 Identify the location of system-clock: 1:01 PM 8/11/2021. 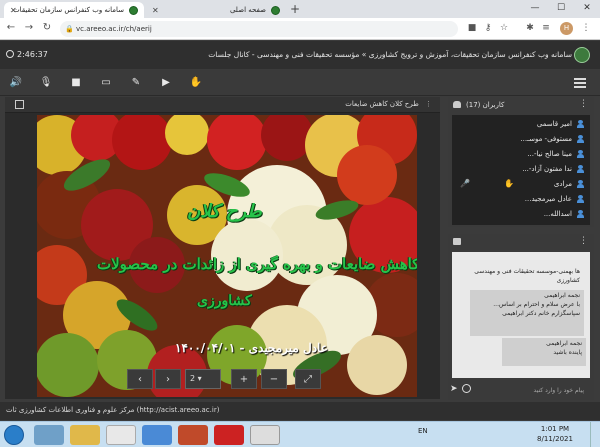
(555, 434).